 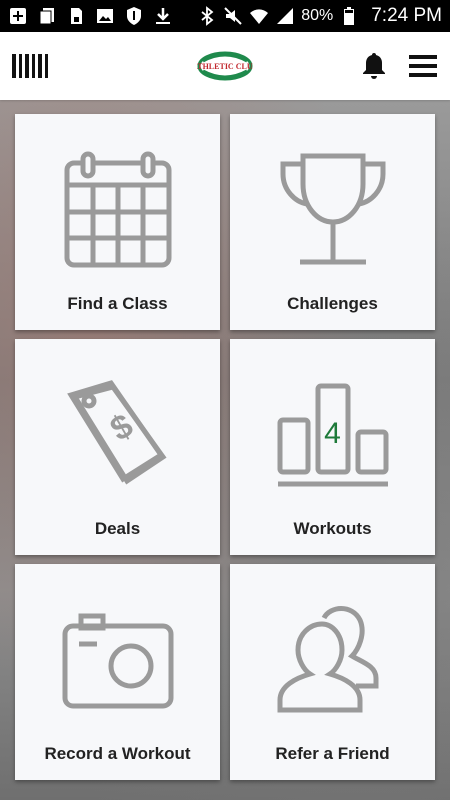 What do you see at coordinates (406, 15) in the screenshot?
I see `clock: 7:24 PM` at bounding box center [406, 15].